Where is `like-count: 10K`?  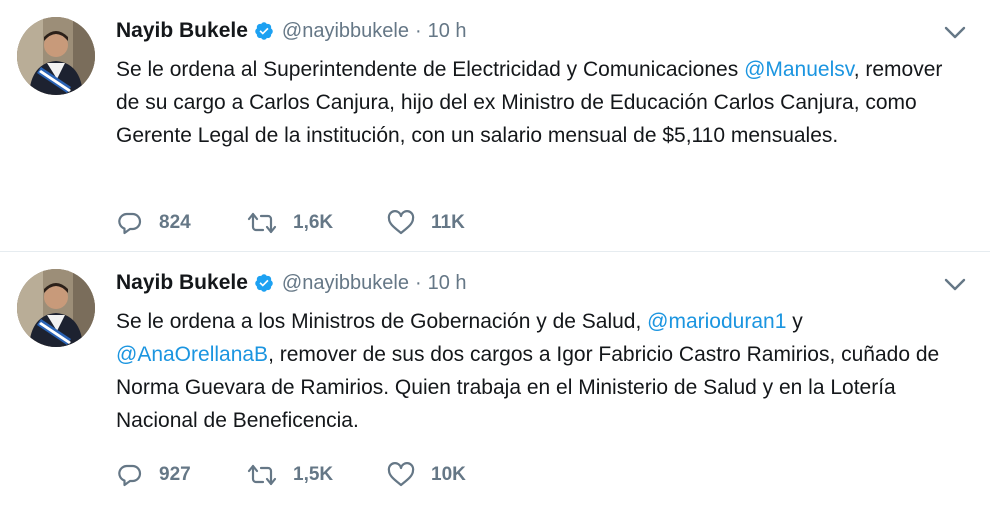
like-count: 10K is located at coordinates (448, 474).